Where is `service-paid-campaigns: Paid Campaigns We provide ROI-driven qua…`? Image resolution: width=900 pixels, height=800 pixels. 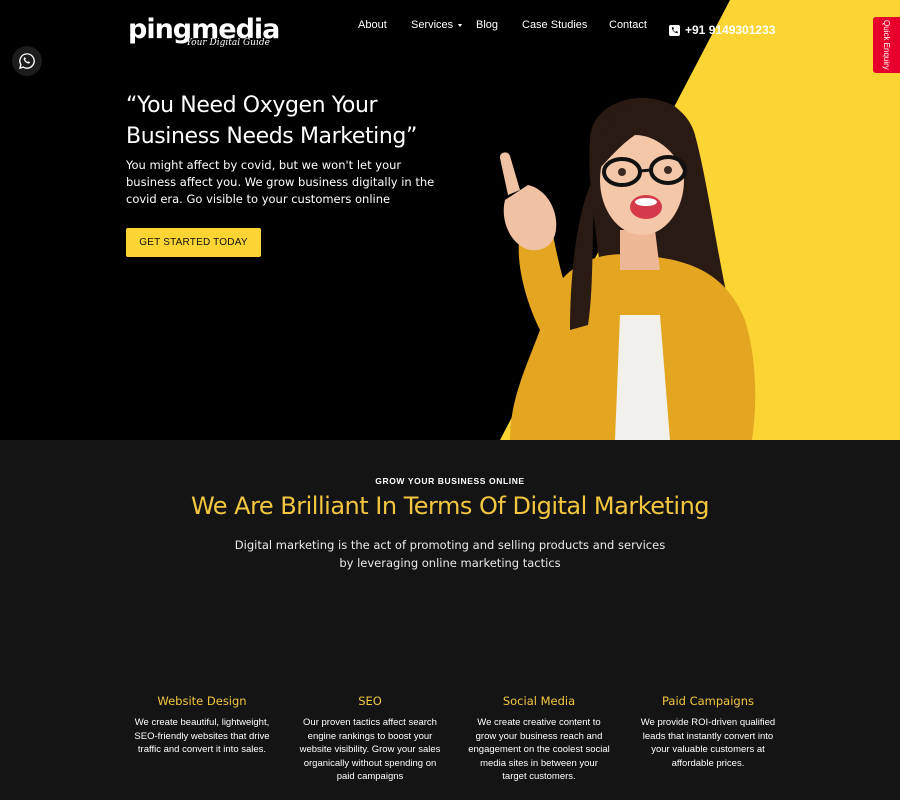 service-paid-campaigns: Paid Campaigns We provide ROI-driven qua… is located at coordinates (708, 732).